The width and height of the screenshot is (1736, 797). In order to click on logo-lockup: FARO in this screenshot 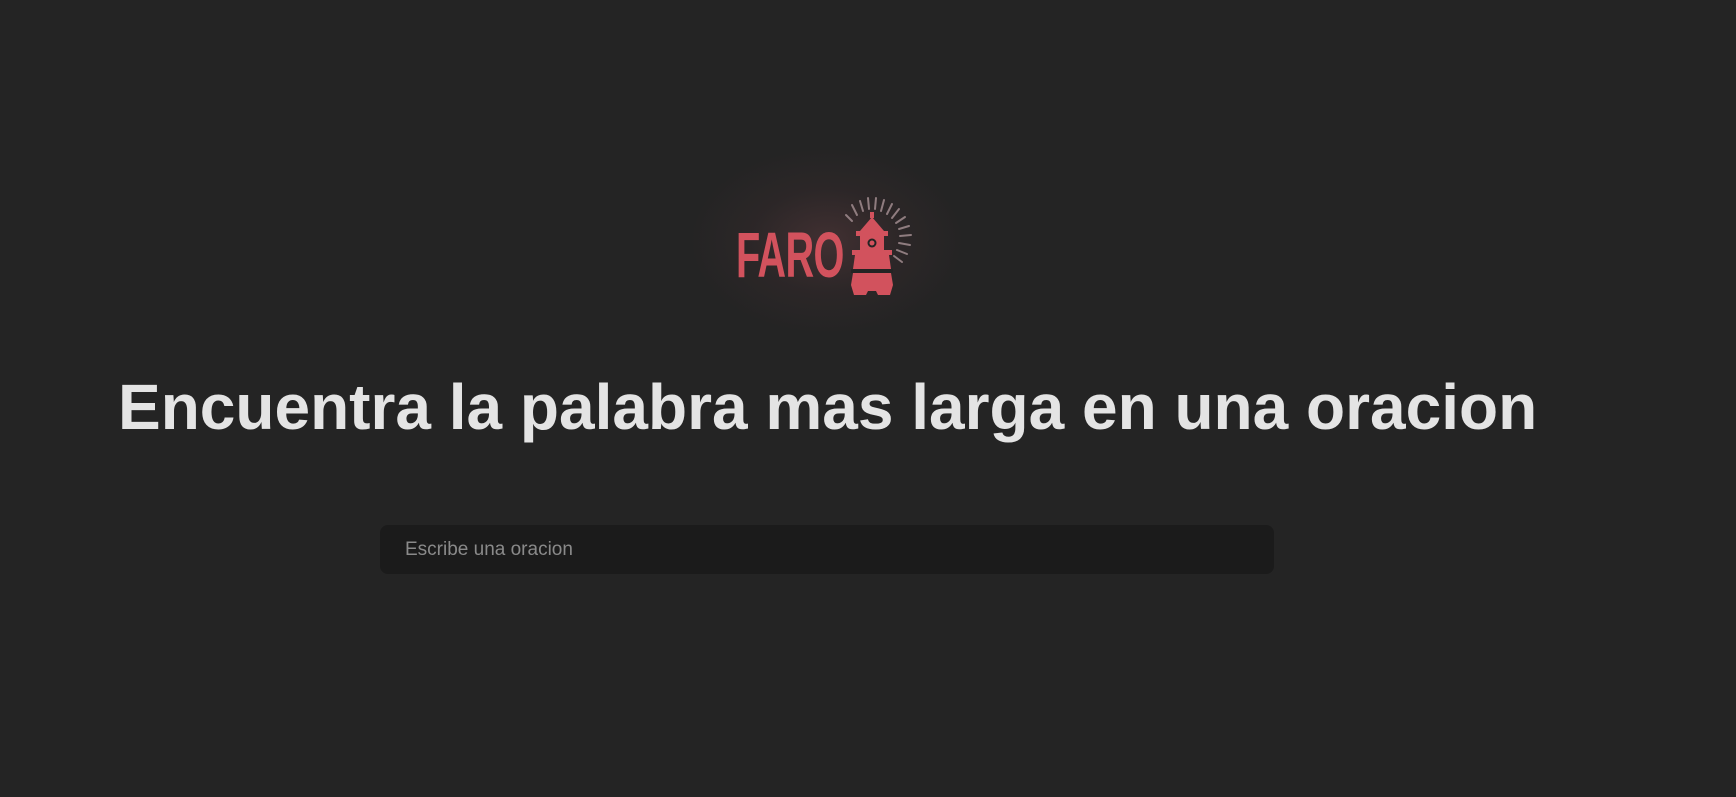, I will do `click(827, 245)`.